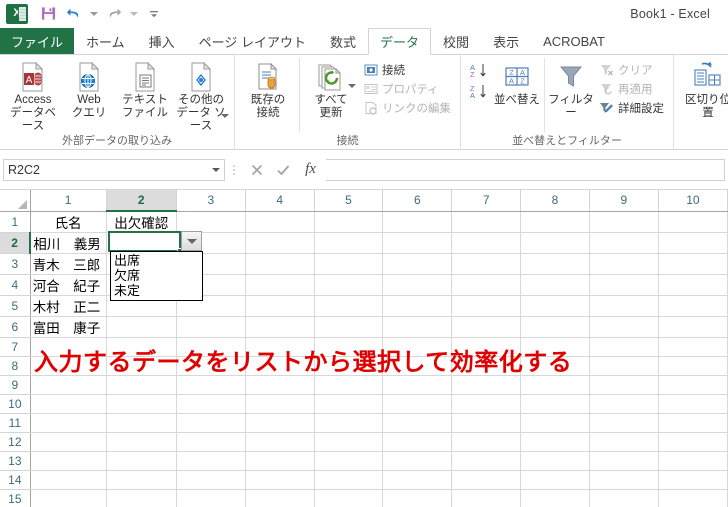 The height and width of the screenshot is (507, 728). What do you see at coordinates (15, 366) in the screenshot?
I see `row-header-8: 8` at bounding box center [15, 366].